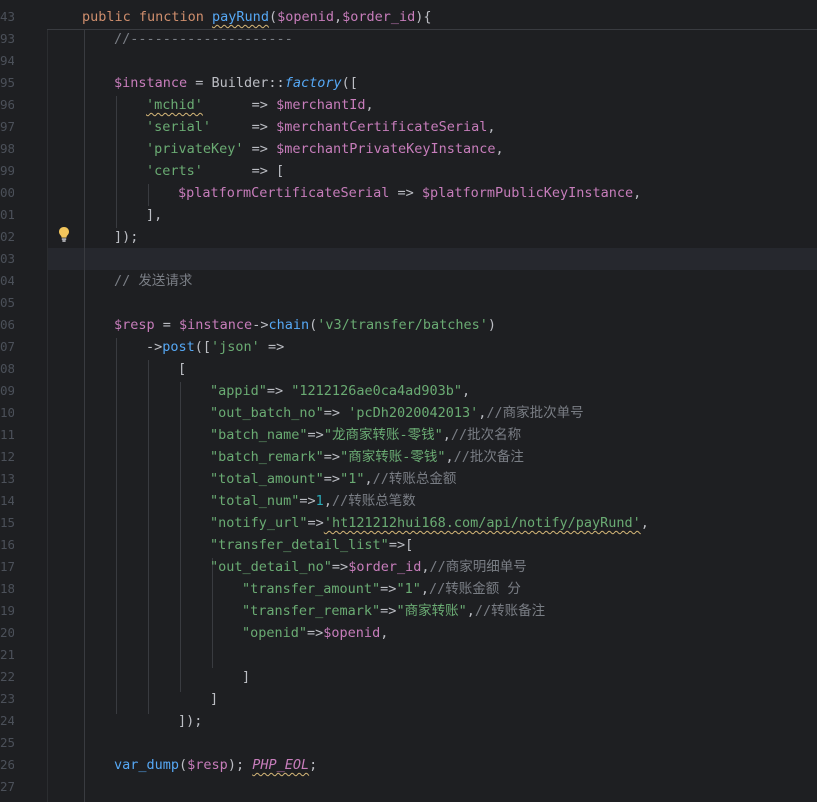  What do you see at coordinates (7, 632) in the screenshot?
I see `line-number: 20` at bounding box center [7, 632].